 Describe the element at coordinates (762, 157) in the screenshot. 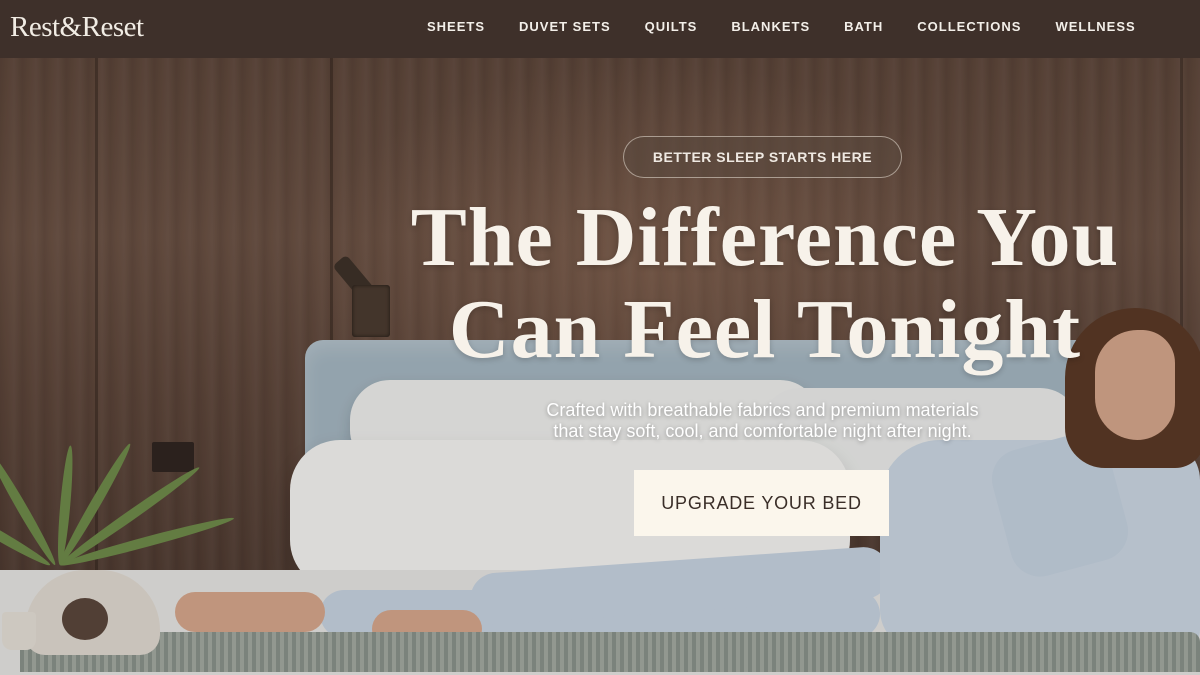

I see `hero-eyebrow-pill: BETTER SLEEP STARTS HERE` at that location.